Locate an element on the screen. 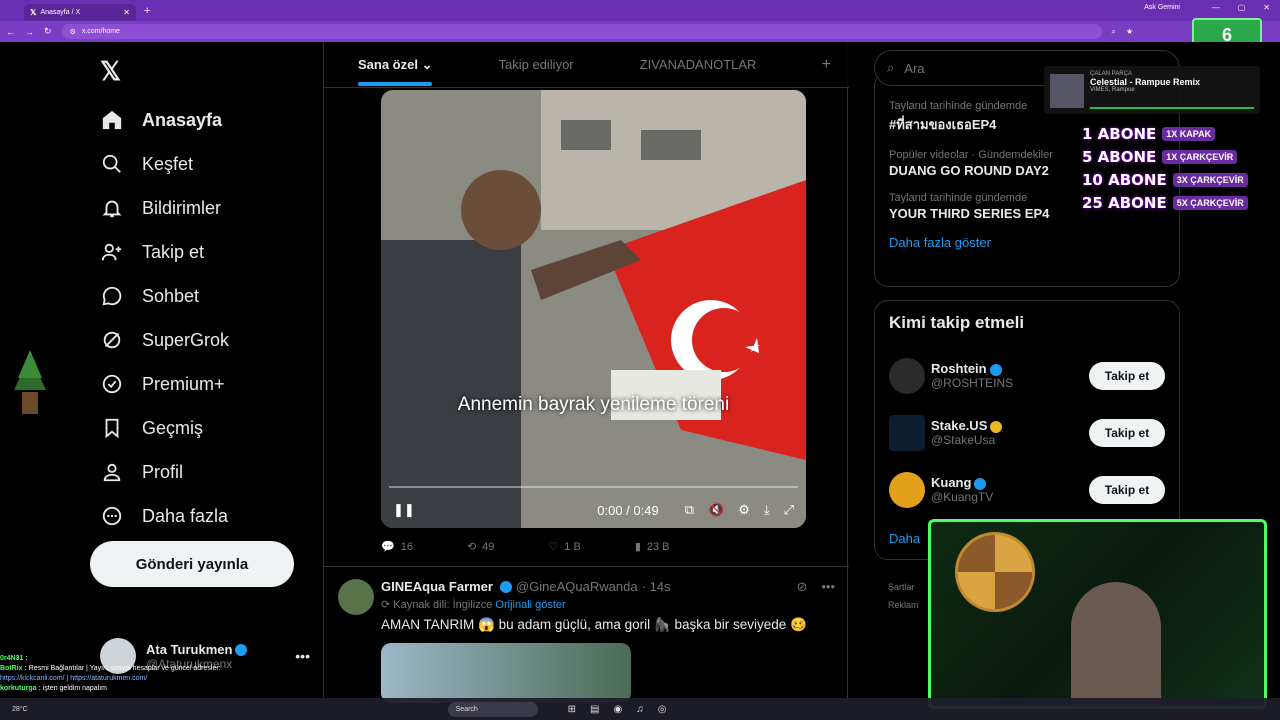 This screenshot has width=1280, height=720. song-title: Celestial - Rampue Remix is located at coordinates (1145, 82).